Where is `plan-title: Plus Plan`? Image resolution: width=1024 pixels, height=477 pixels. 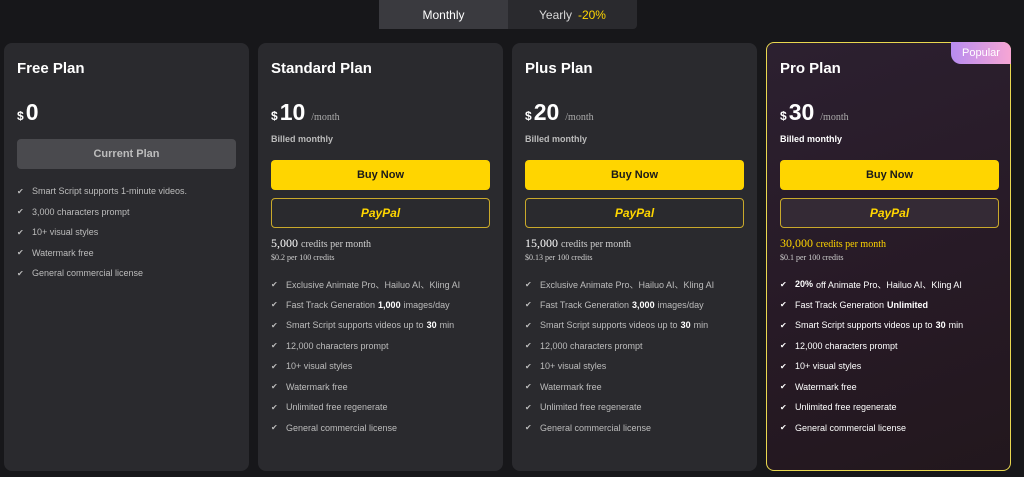 plan-title: Plus Plan is located at coordinates (559, 68).